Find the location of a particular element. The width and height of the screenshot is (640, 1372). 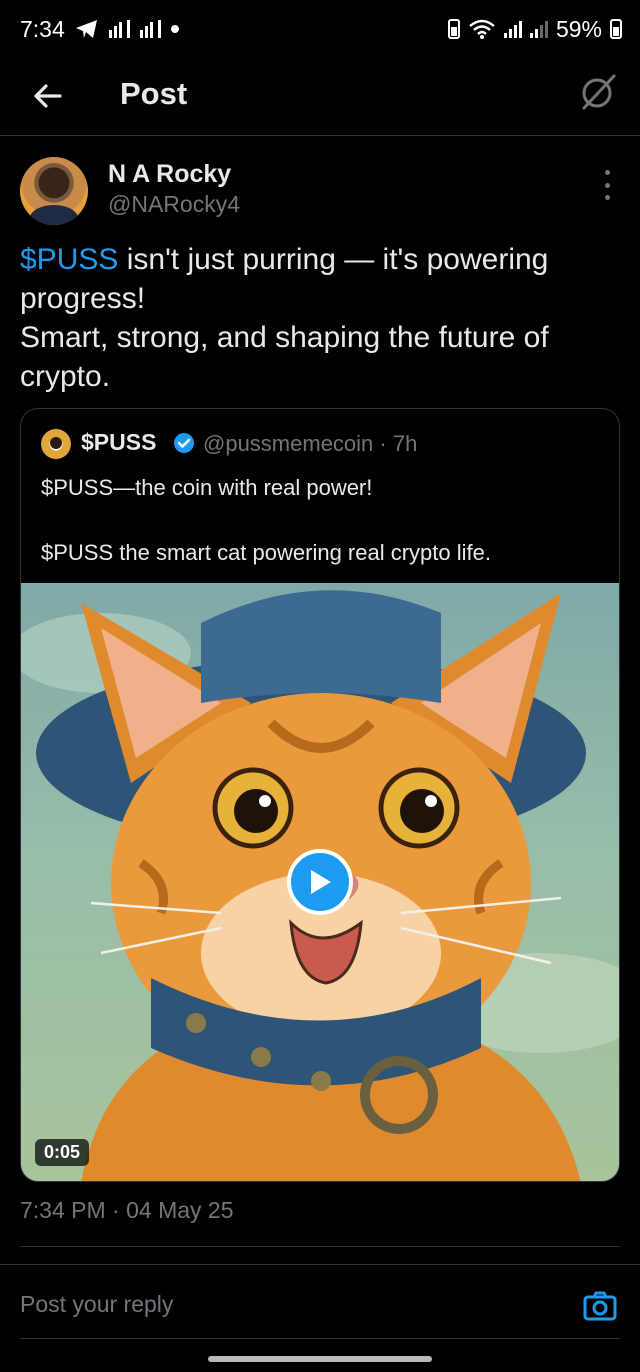

status-bar-right: 59% is located at coordinates (534, 29).